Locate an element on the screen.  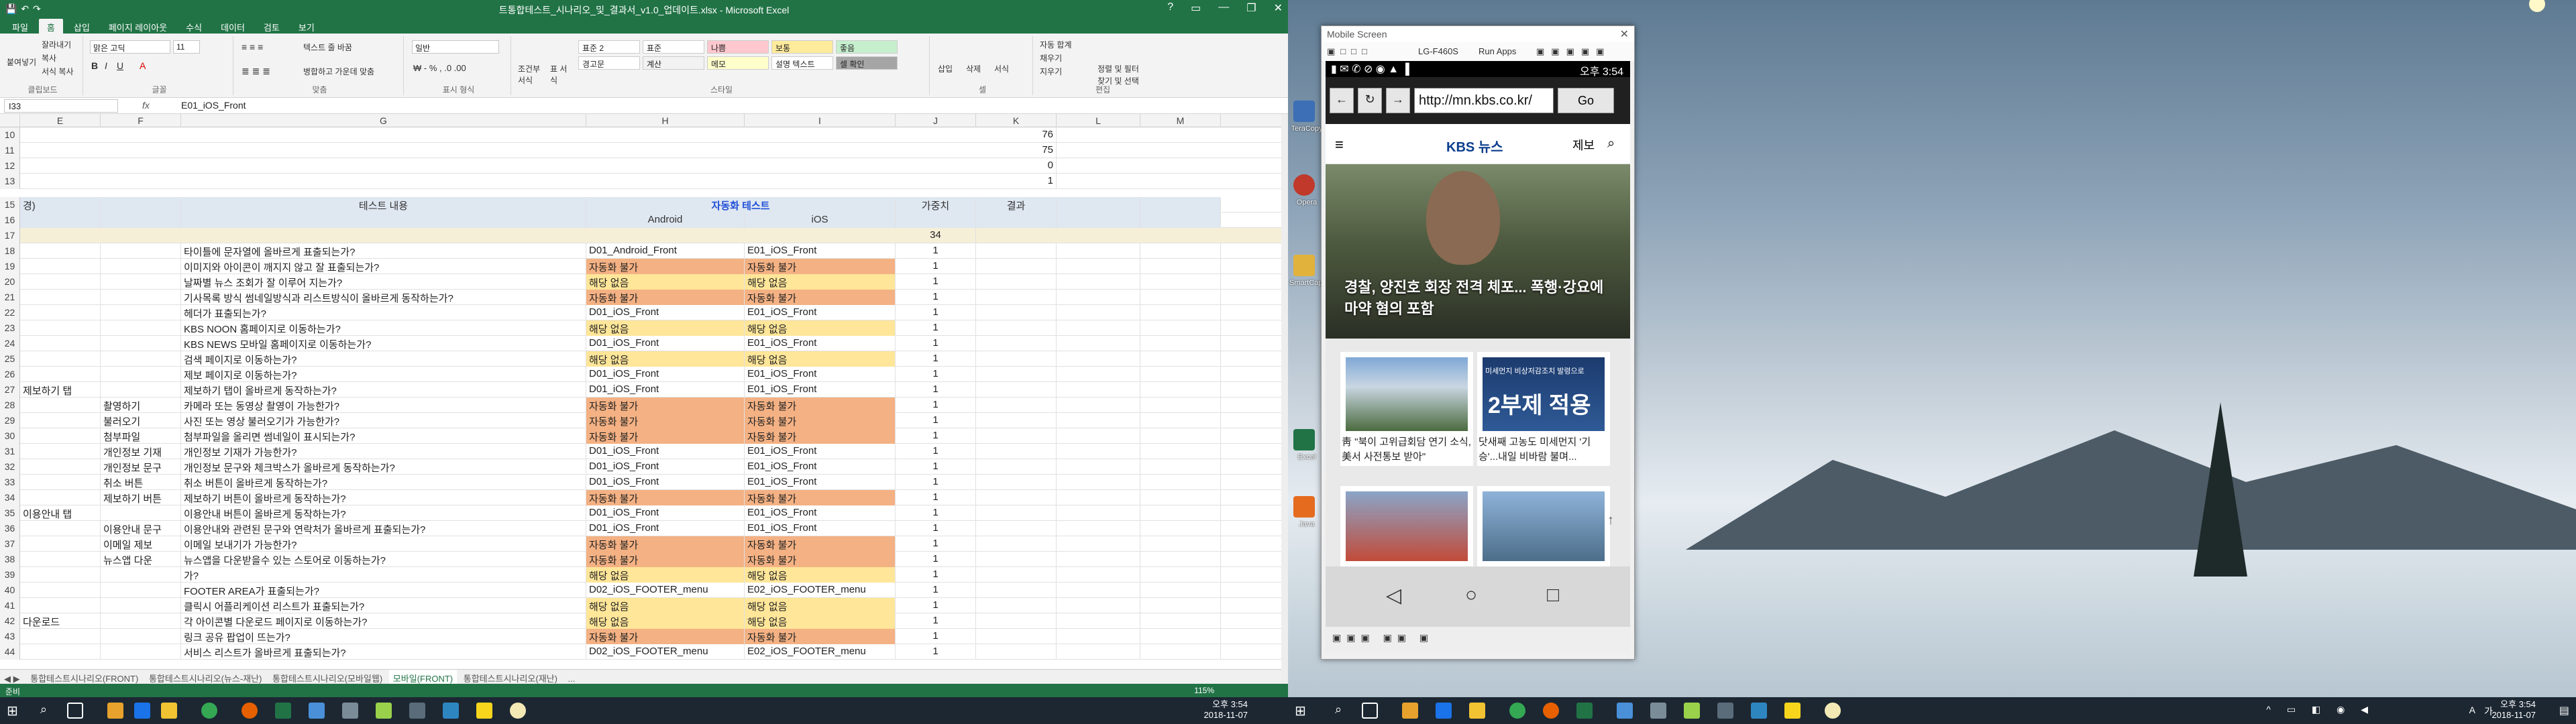
subcategory-cell: 뉴스앱 다운 is located at coordinates (141, 559).